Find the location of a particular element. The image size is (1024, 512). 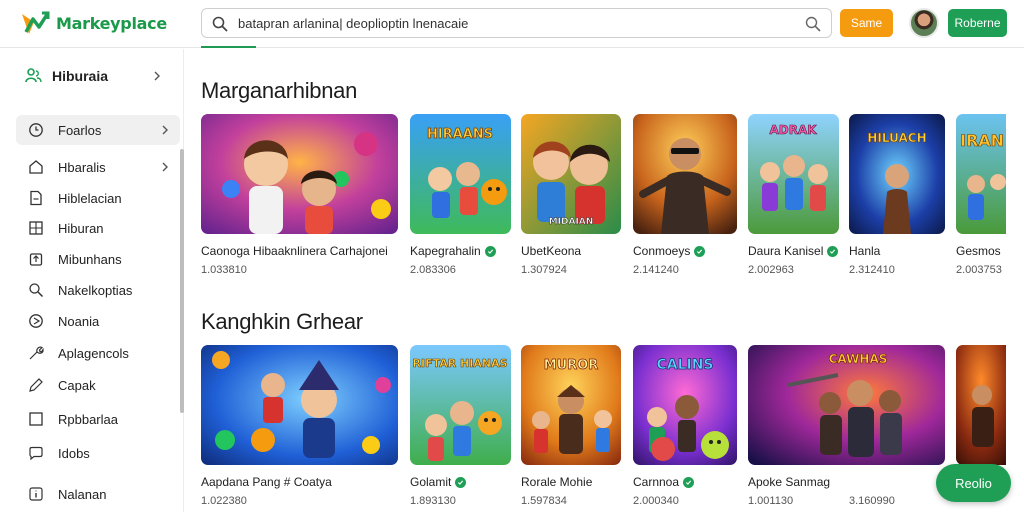

info-icon is located at coordinates (36, 494).